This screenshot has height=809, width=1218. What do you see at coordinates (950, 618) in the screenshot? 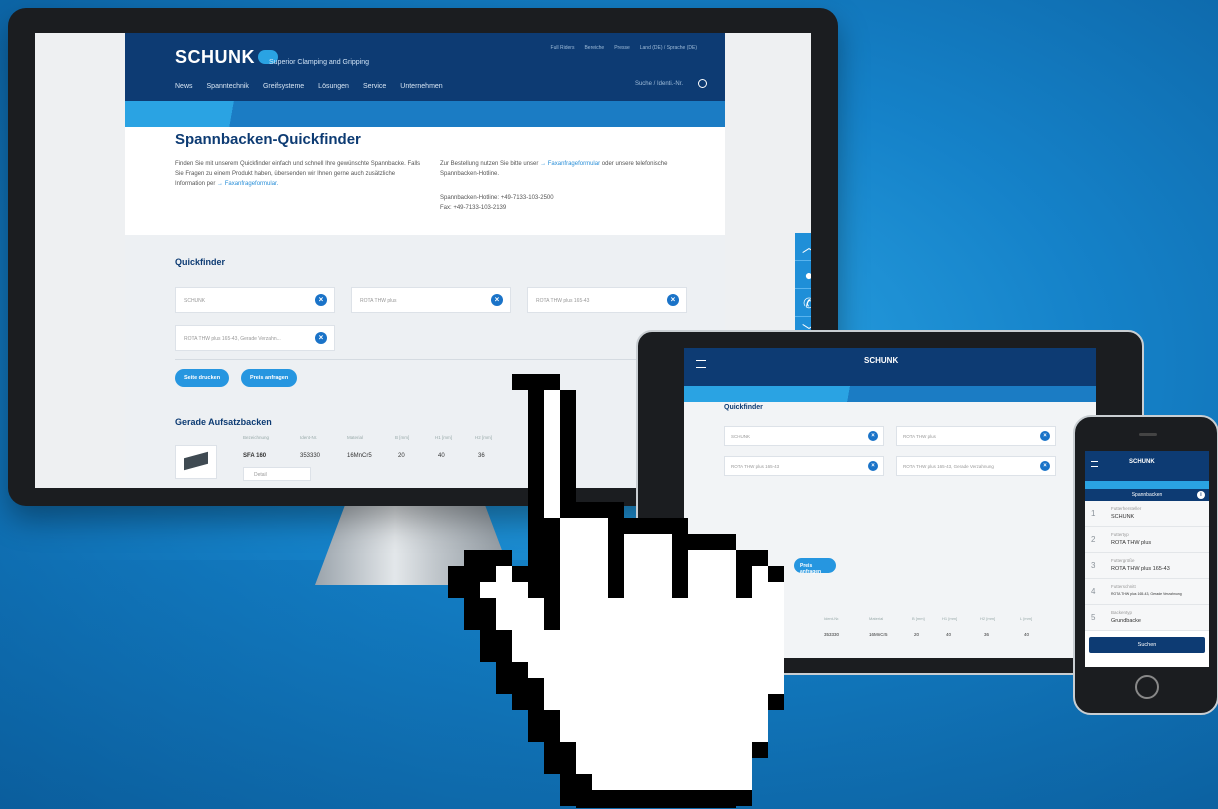
I see `column-header: H1 [mm]` at bounding box center [950, 618].